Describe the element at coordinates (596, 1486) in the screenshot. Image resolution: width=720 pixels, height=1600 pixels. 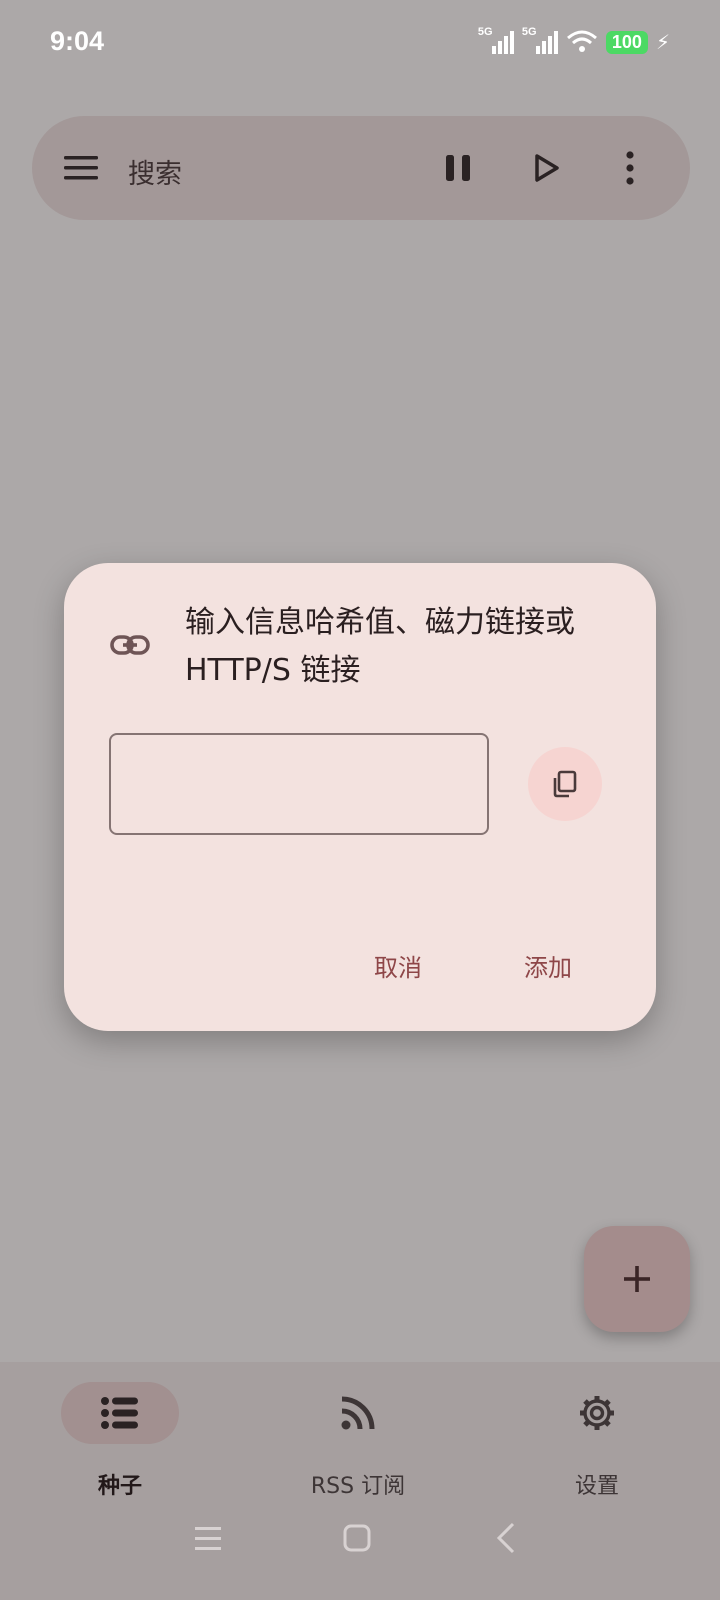
I see `nav-label-settings: 设置` at that location.